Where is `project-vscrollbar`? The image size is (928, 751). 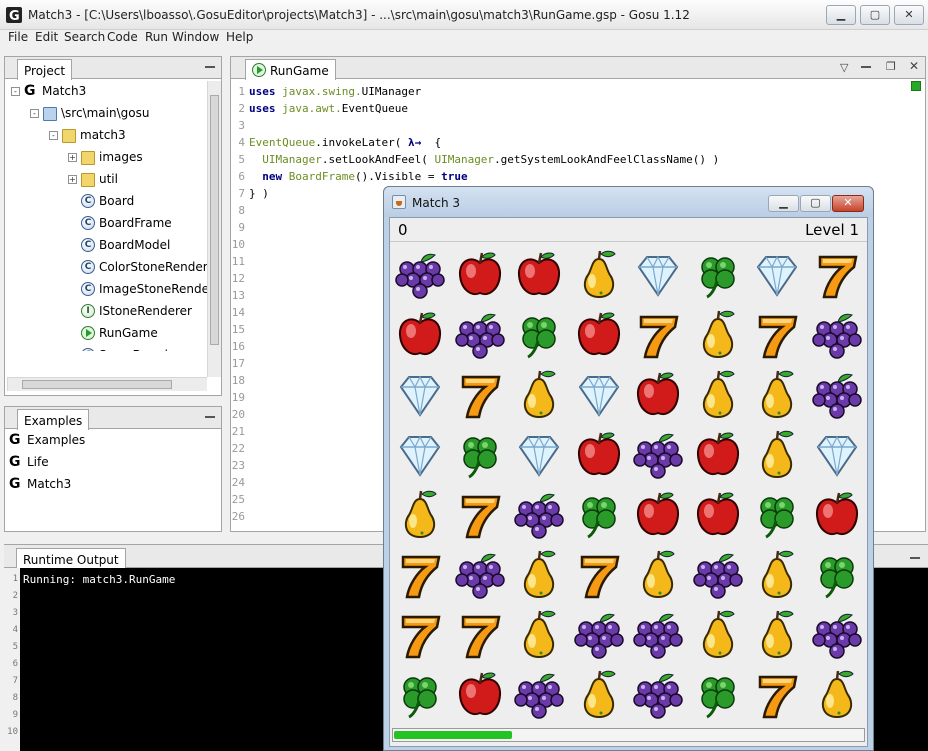
project-vscrollbar is located at coordinates (214, 229).